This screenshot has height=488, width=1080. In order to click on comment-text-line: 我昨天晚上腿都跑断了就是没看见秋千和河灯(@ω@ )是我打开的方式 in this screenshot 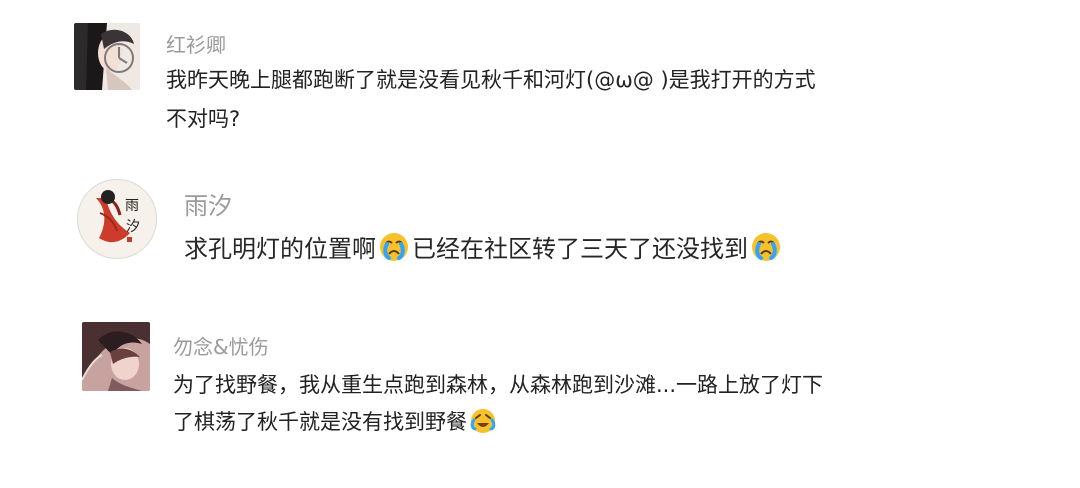, I will do `click(491, 80)`.